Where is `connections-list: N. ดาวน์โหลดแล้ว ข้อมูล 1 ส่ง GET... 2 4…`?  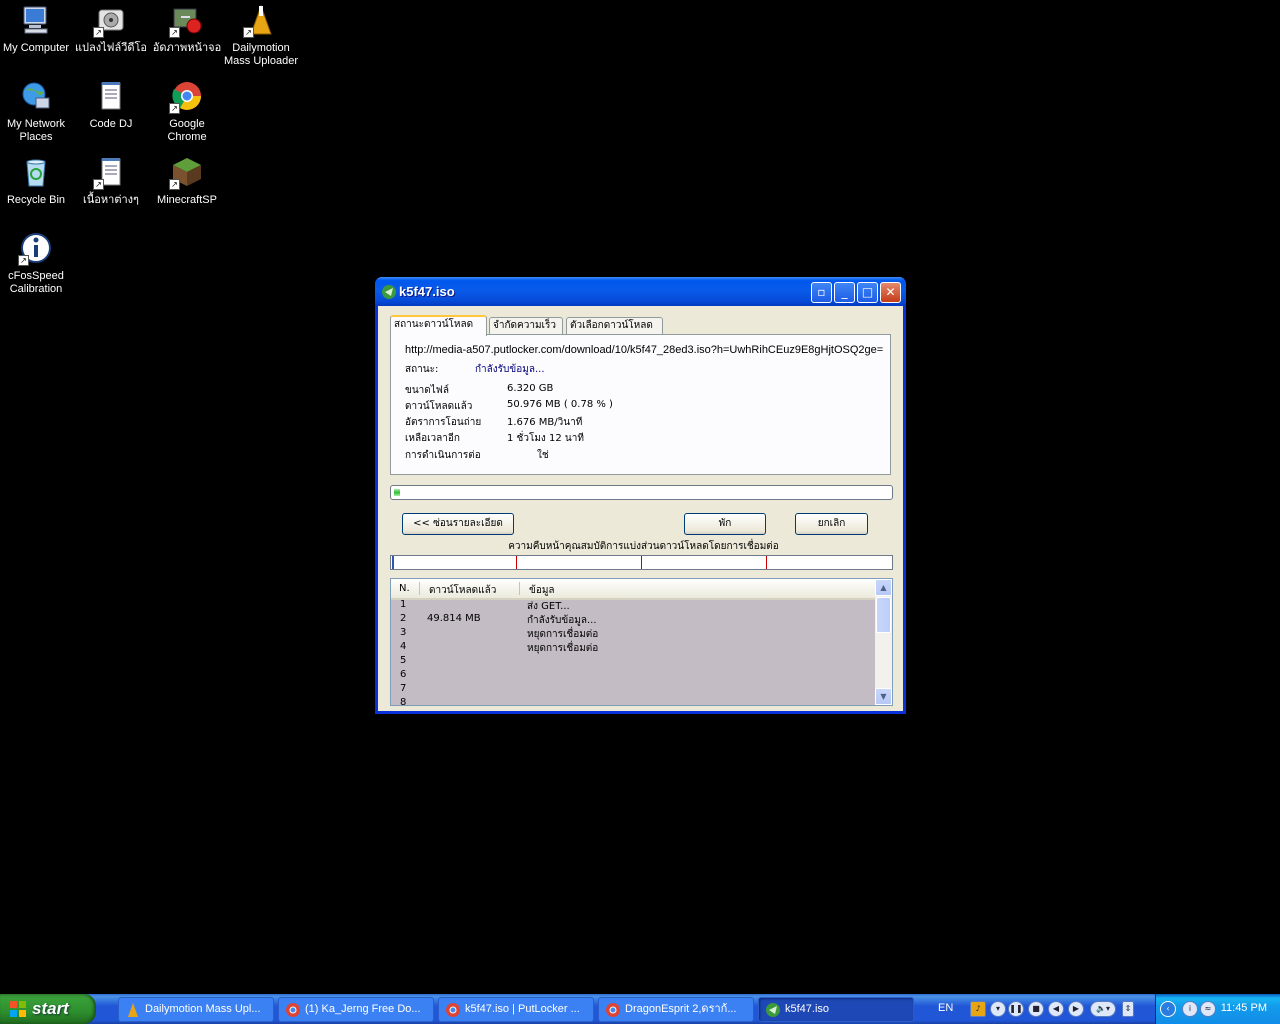
connections-list: N. ดาวน์โหลดแล้ว ข้อมูล 1 ส่ง GET... 2 4… is located at coordinates (641, 642).